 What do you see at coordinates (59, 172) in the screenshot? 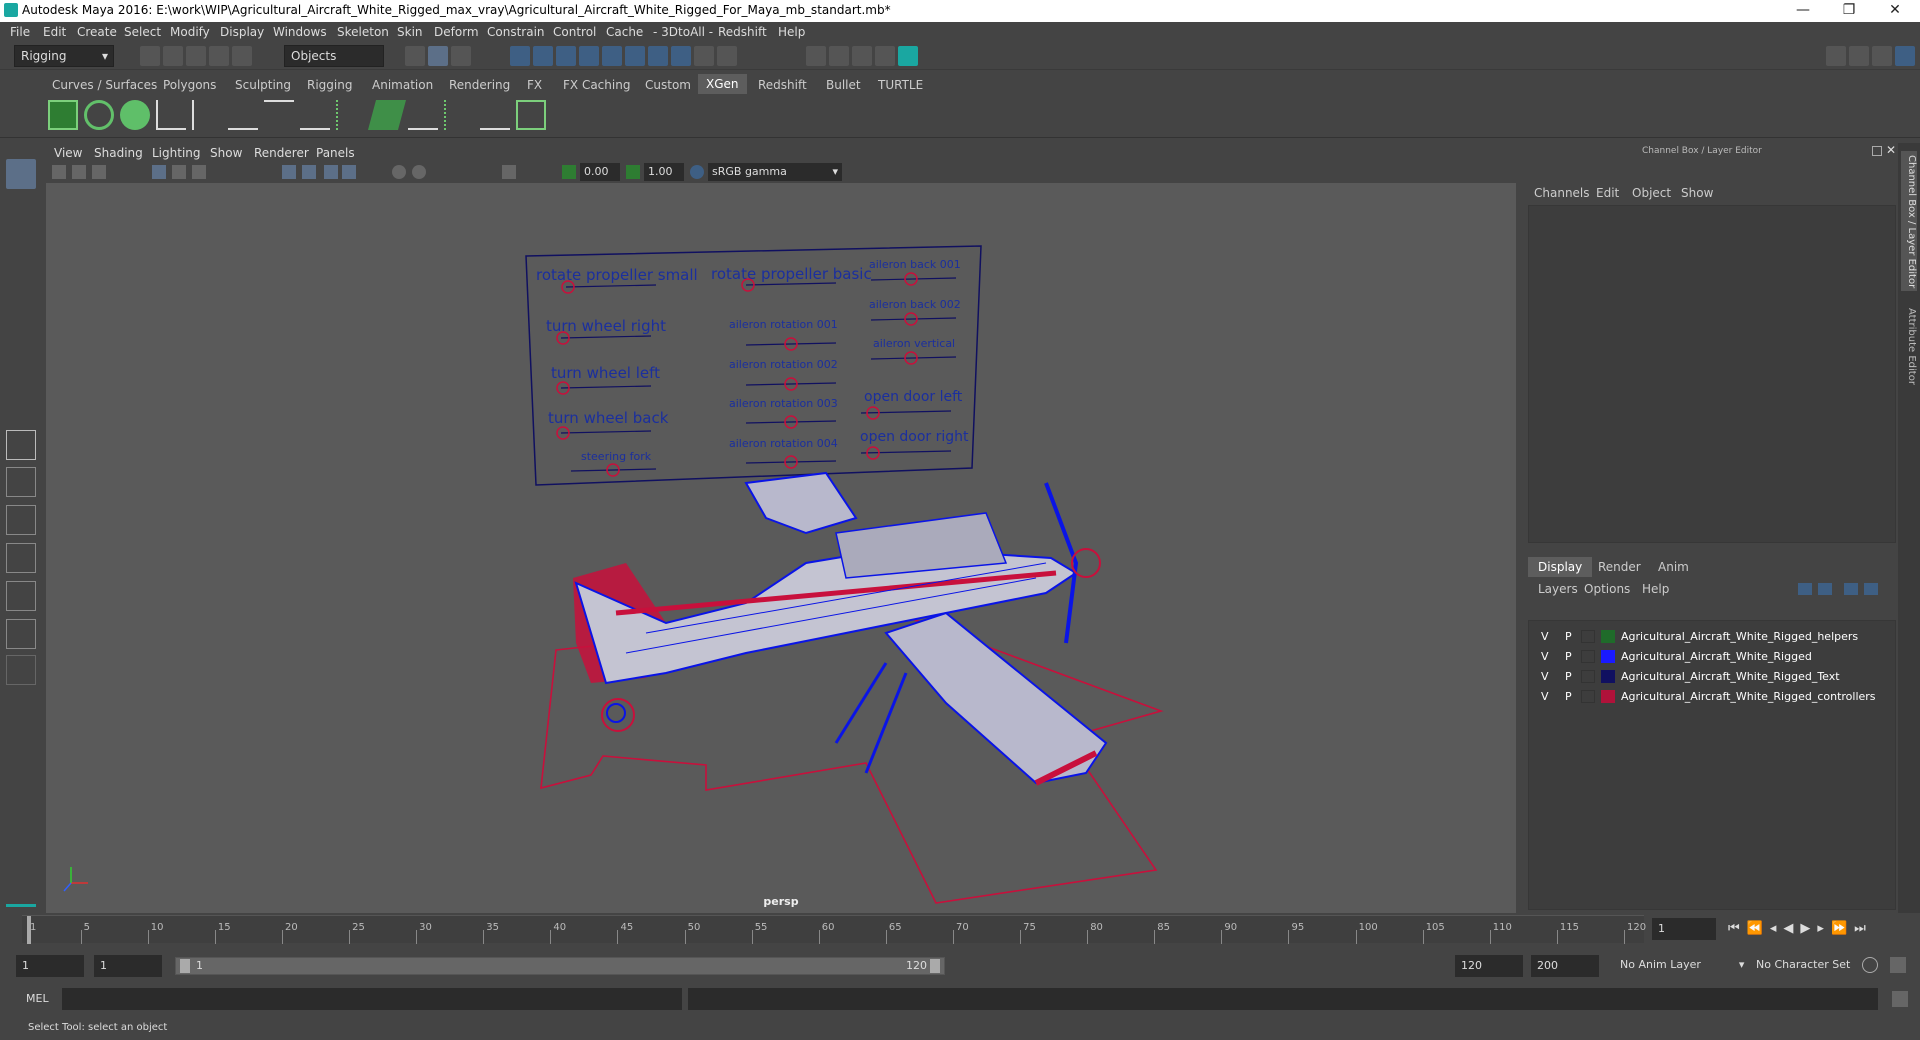
I see `camera-attributes-icon` at bounding box center [59, 172].